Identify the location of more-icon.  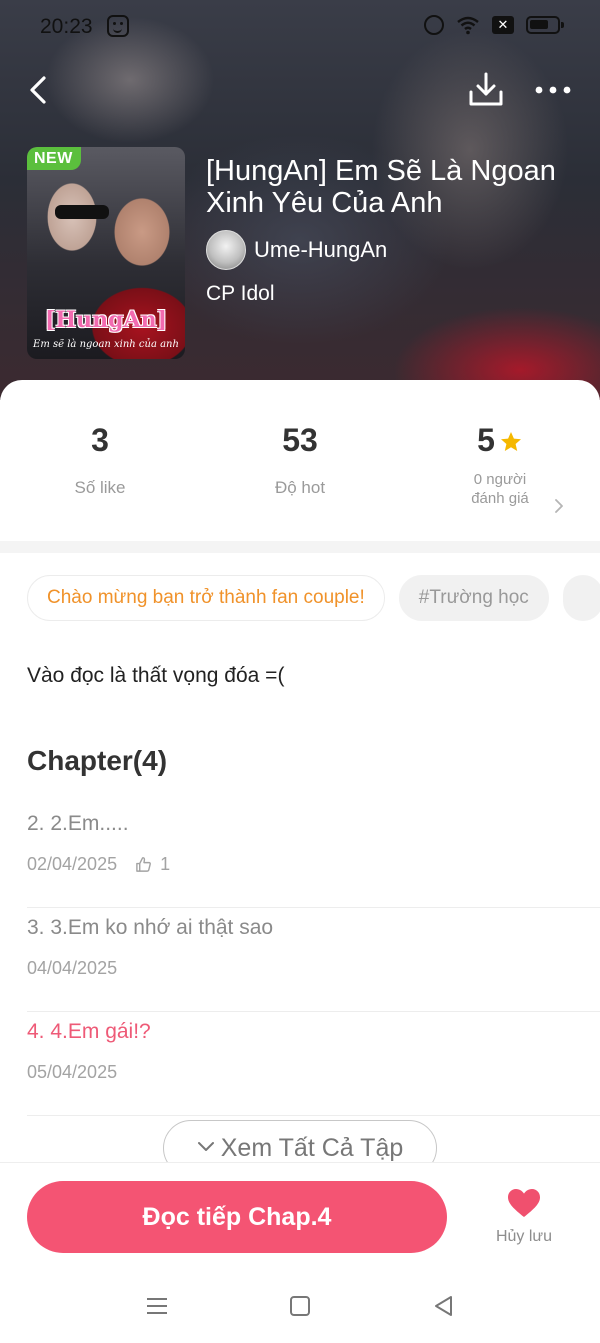
(553, 90).